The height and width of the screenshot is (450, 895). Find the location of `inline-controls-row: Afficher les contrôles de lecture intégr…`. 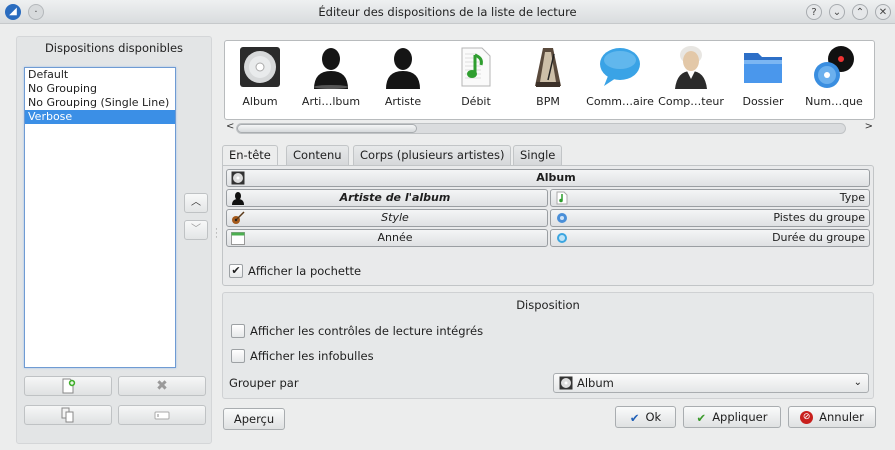

inline-controls-row: Afficher les contrôles de lecture intégr… is located at coordinates (357, 330).